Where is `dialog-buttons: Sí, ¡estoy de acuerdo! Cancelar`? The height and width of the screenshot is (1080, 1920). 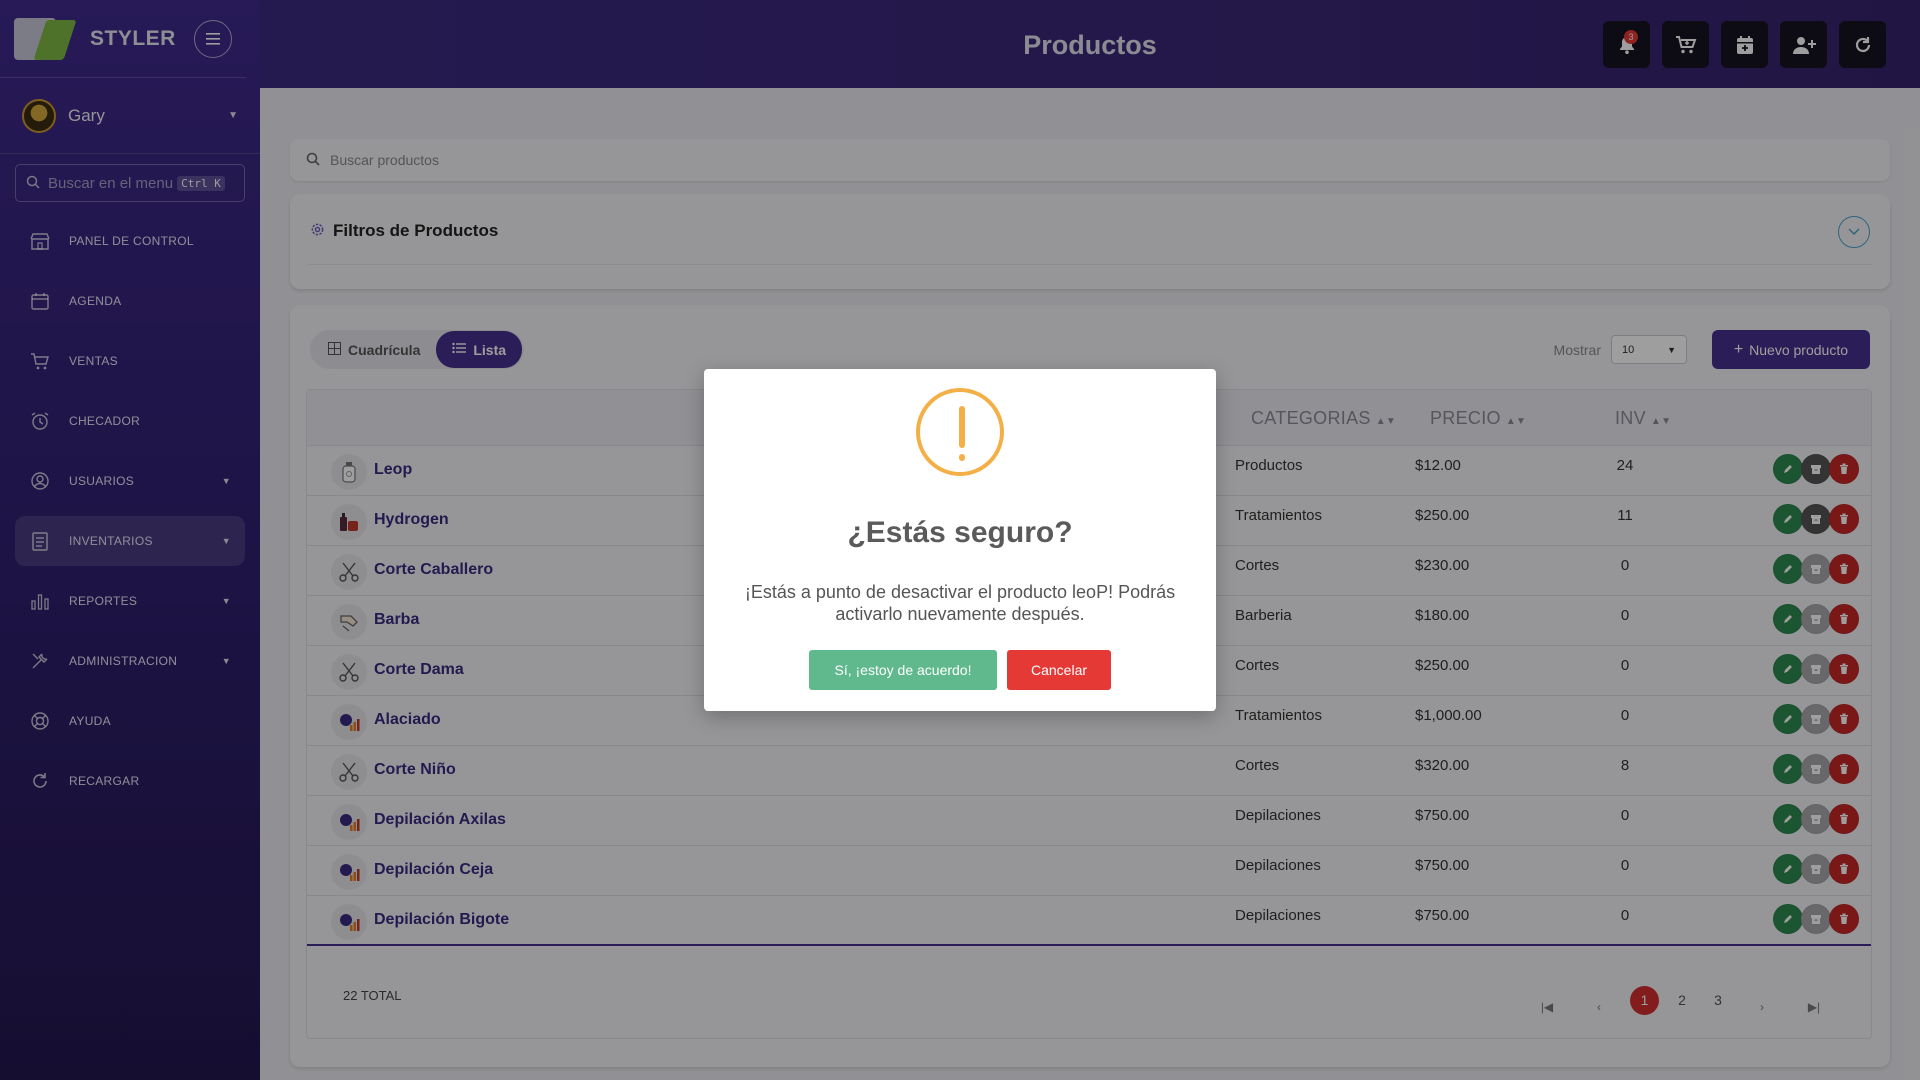 dialog-buttons: Sí, ¡estoy de acuerdo! Cancelar is located at coordinates (960, 670).